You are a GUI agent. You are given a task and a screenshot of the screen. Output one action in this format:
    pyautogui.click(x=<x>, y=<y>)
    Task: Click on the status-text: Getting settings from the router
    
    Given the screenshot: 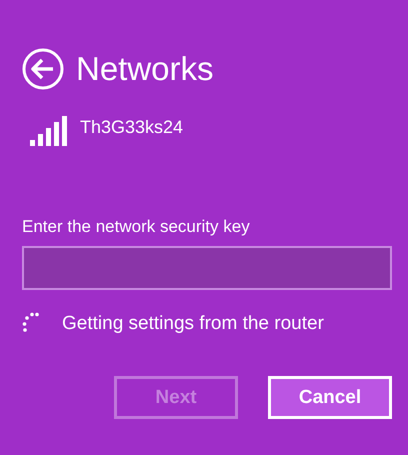 What is the action you would take?
    pyautogui.click(x=193, y=324)
    